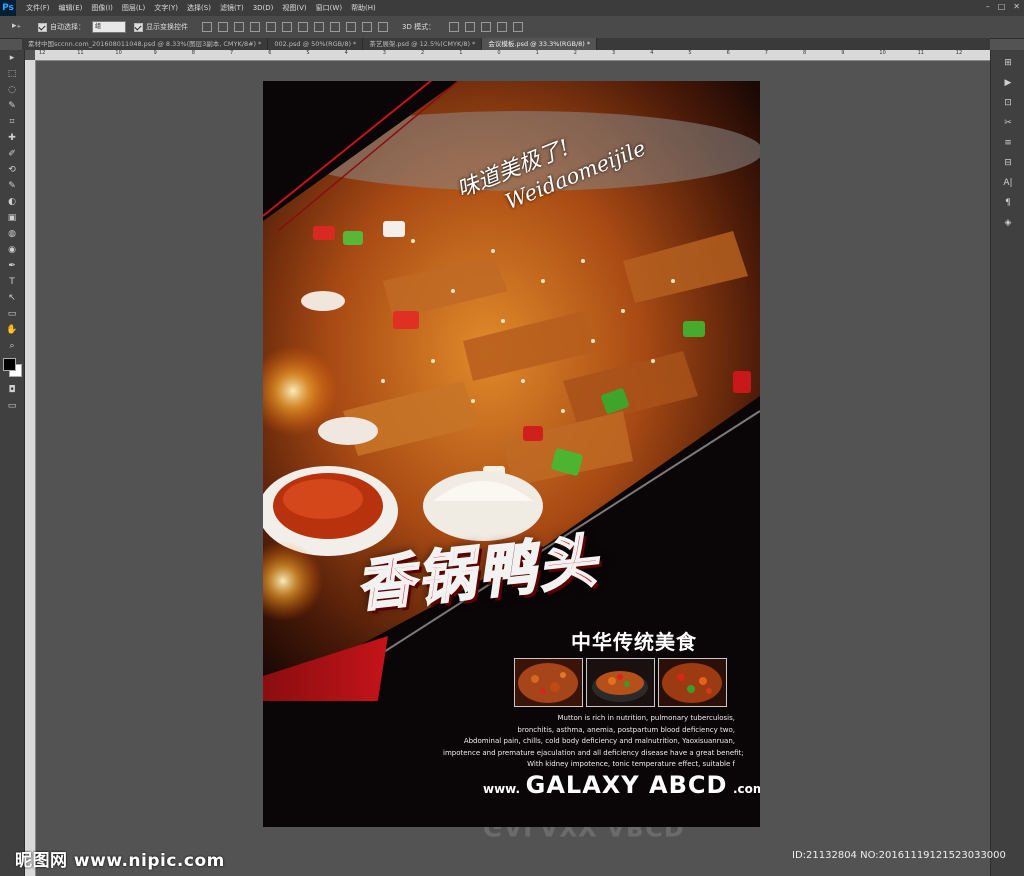 This screenshot has height=876, width=1024. Describe the element at coordinates (67, 27) in the screenshot. I see `auto-select-label: 自动选择：` at that location.